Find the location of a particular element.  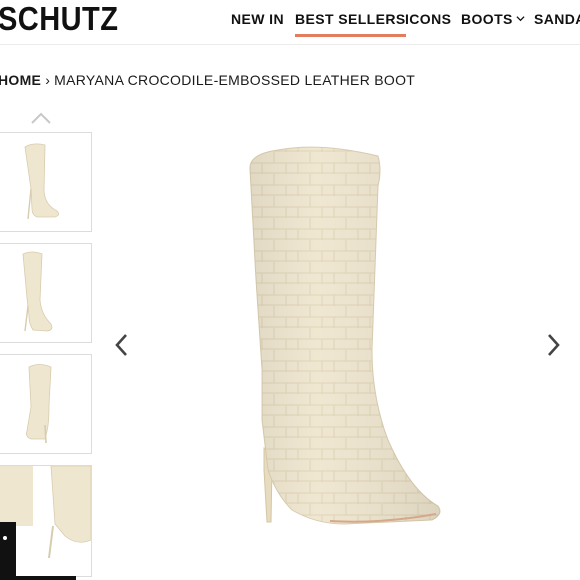

chevron-down-icon is located at coordinates (520, 19).